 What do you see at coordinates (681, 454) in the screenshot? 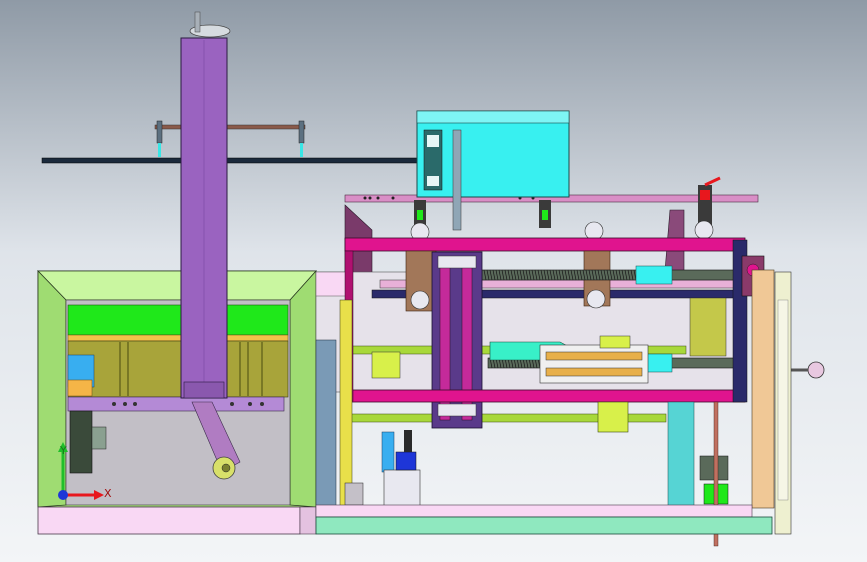
I see `lower-right-cyan-post` at bounding box center [681, 454].